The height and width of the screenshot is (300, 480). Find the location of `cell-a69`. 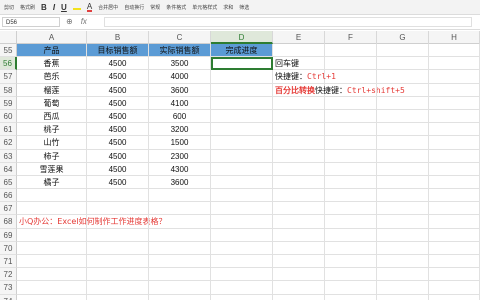

cell-a69 is located at coordinates (52, 235).